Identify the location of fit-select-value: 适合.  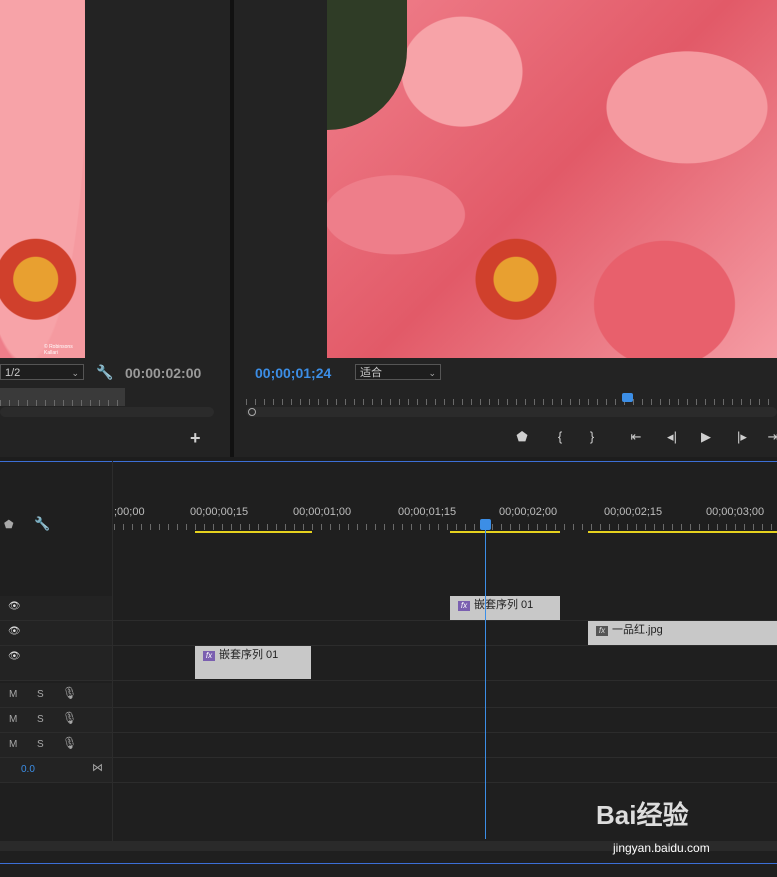
(371, 373).